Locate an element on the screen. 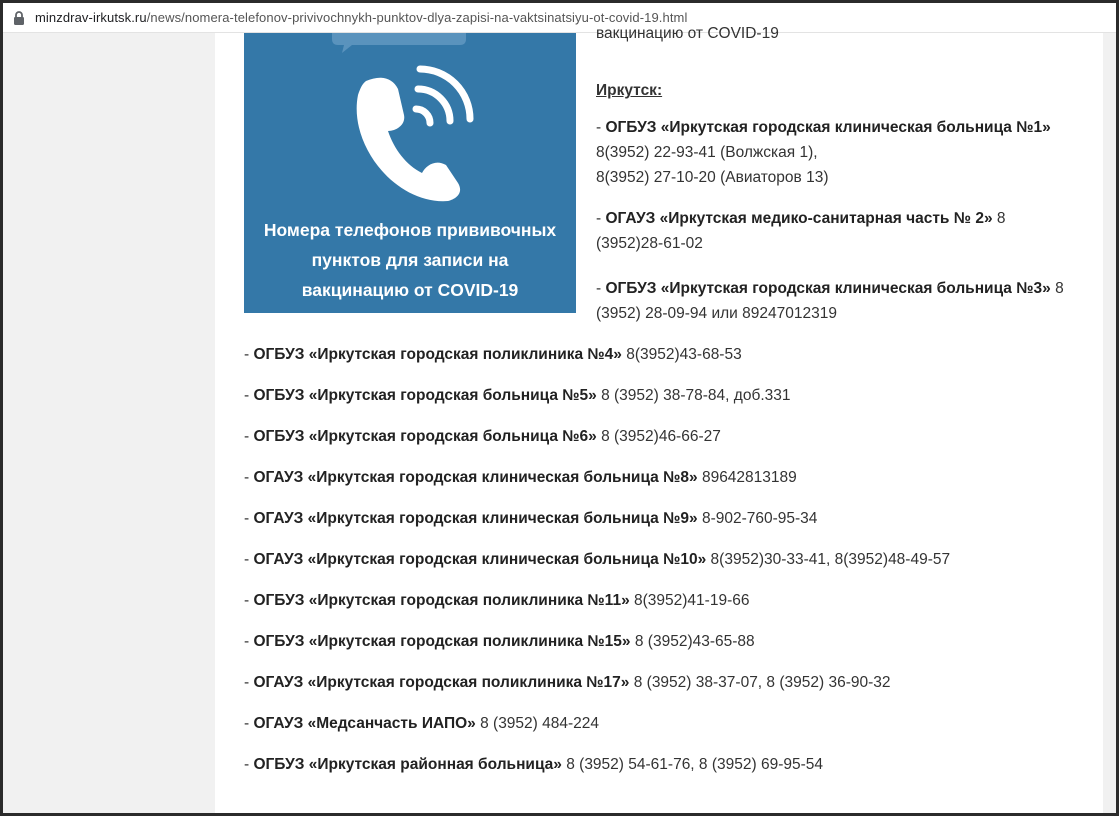 The height and width of the screenshot is (816, 1119). clinic-phone: 8-902-760-95-34 is located at coordinates (757, 518).